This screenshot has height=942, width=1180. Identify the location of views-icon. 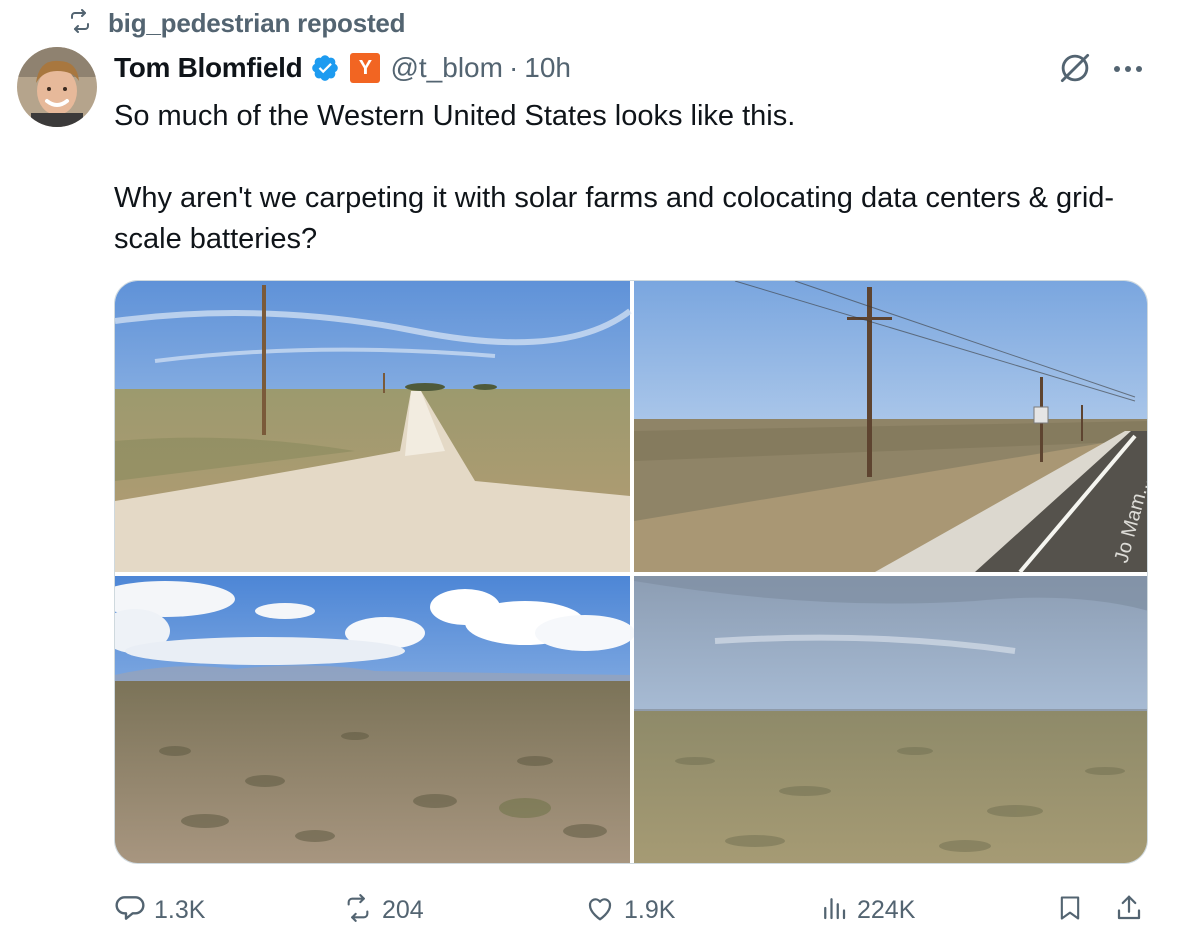
(834, 910).